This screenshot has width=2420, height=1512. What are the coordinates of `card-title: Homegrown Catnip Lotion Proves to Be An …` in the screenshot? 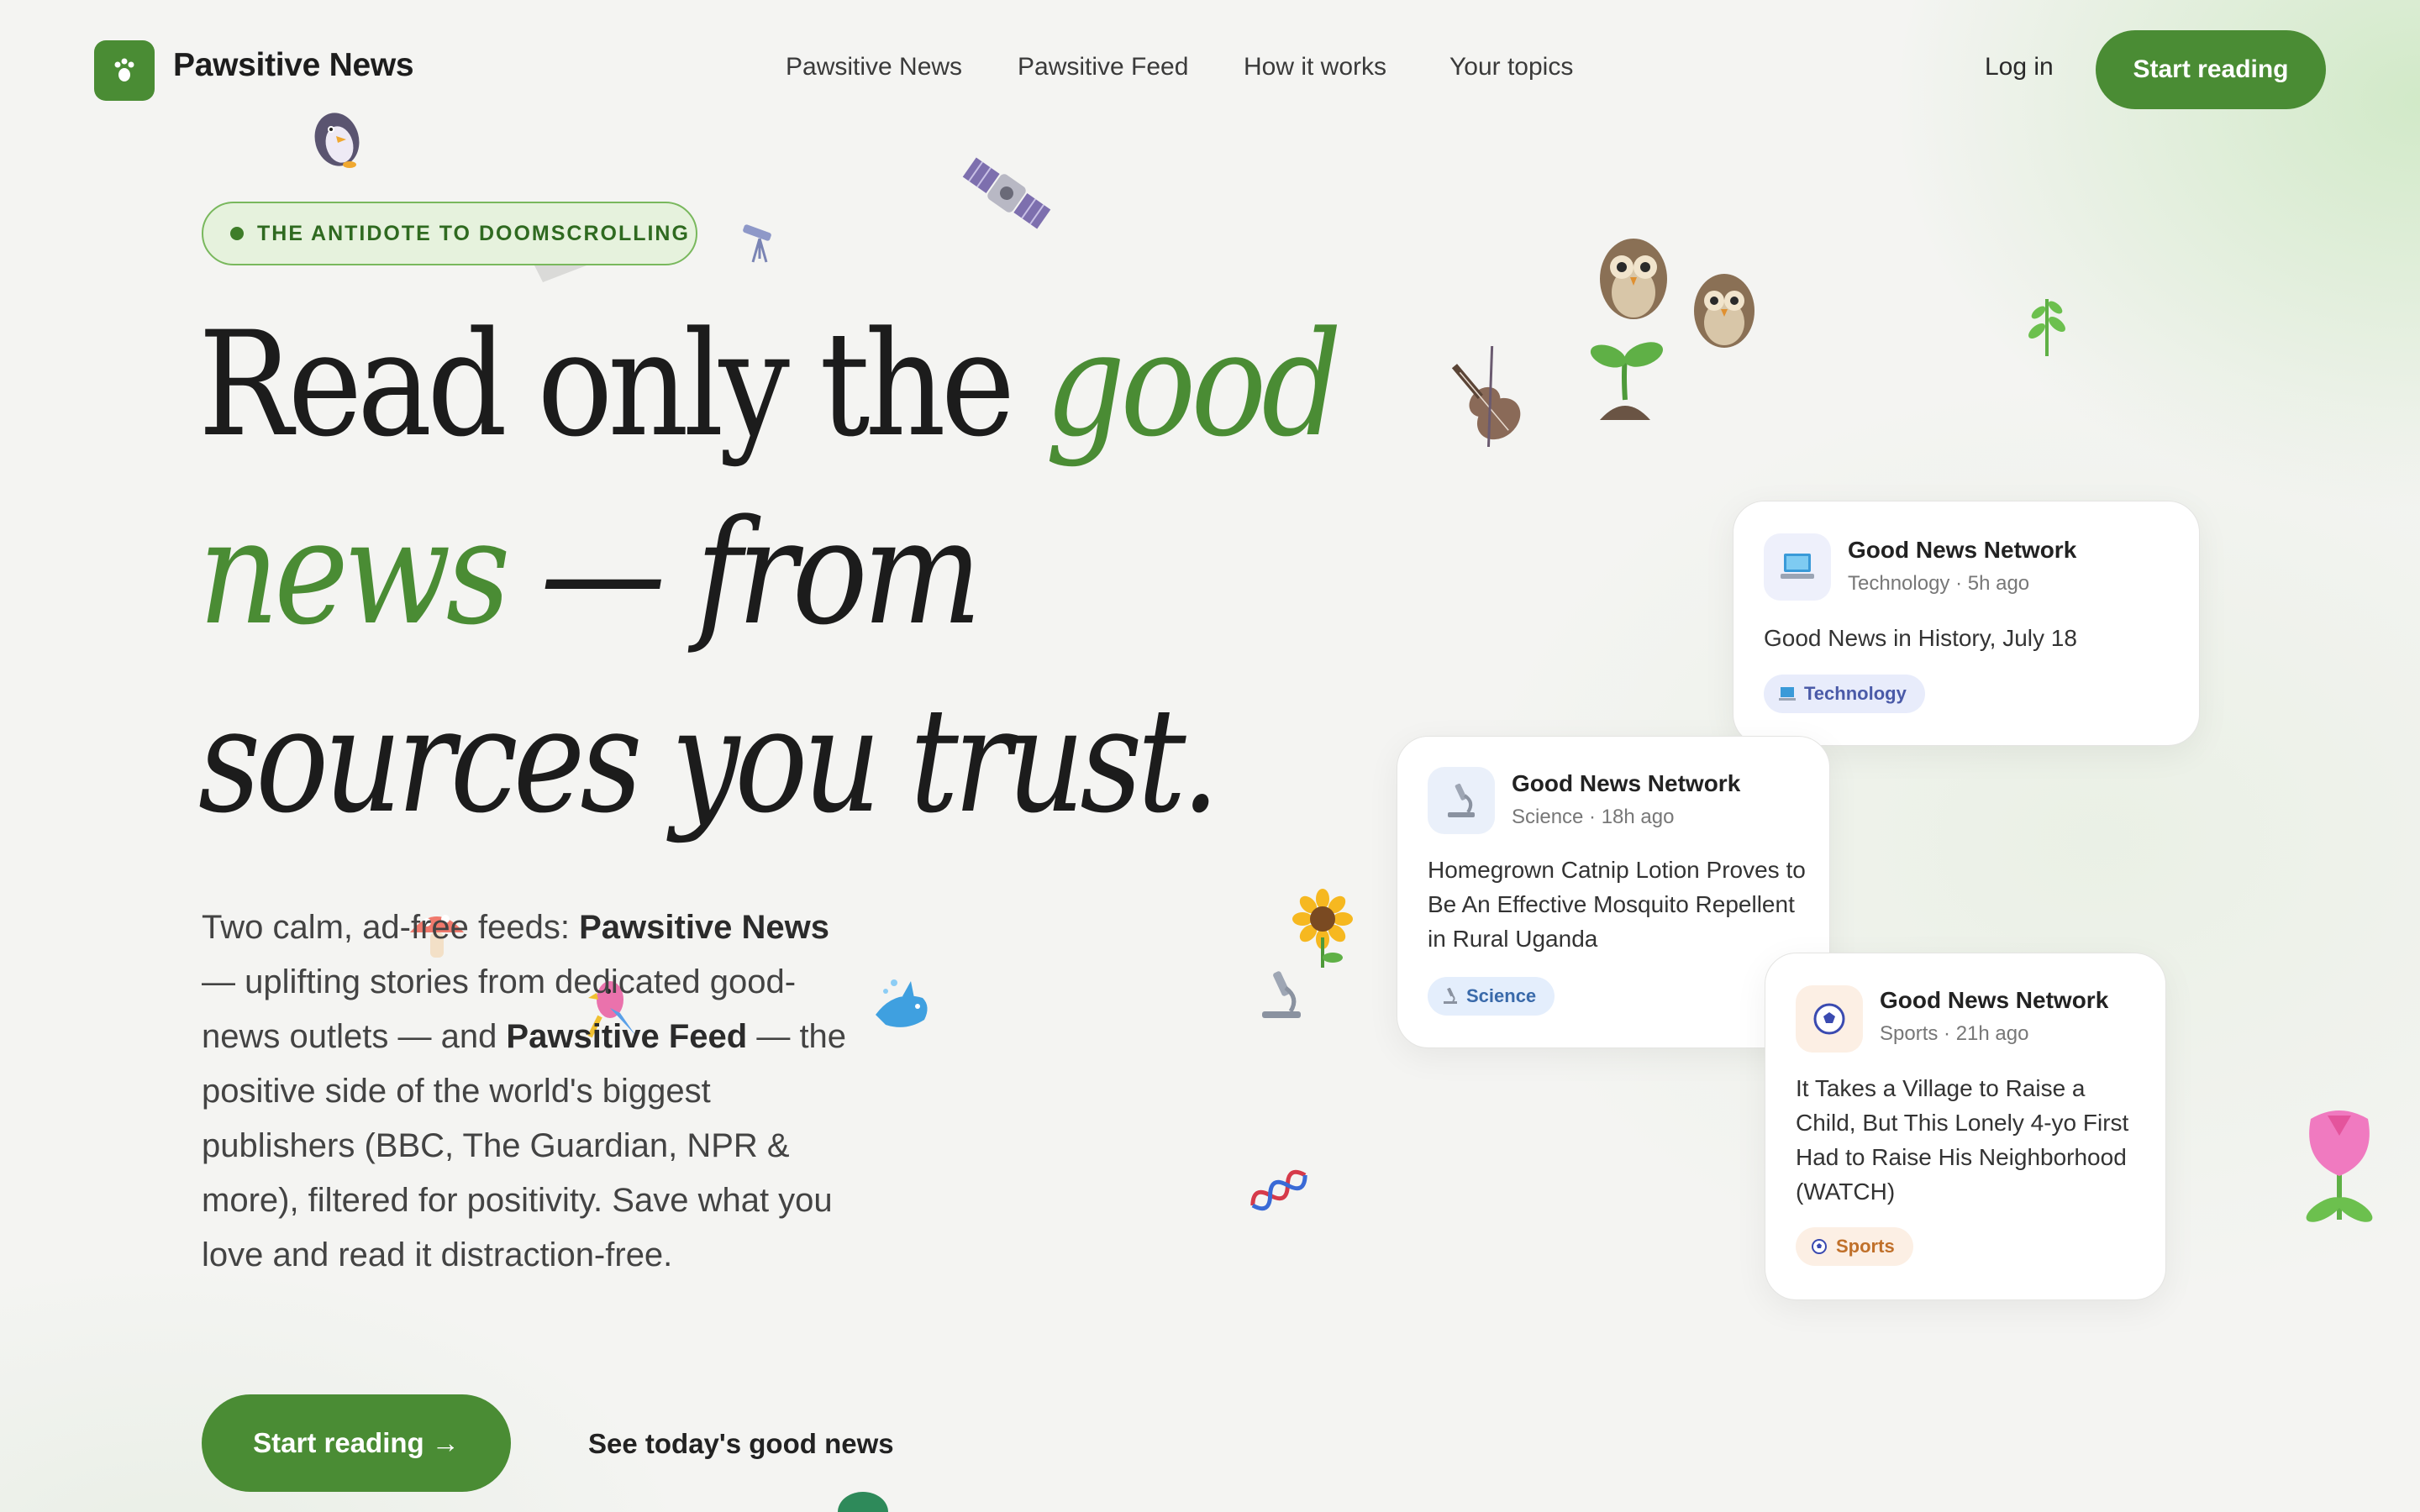 It's located at (1617, 904).